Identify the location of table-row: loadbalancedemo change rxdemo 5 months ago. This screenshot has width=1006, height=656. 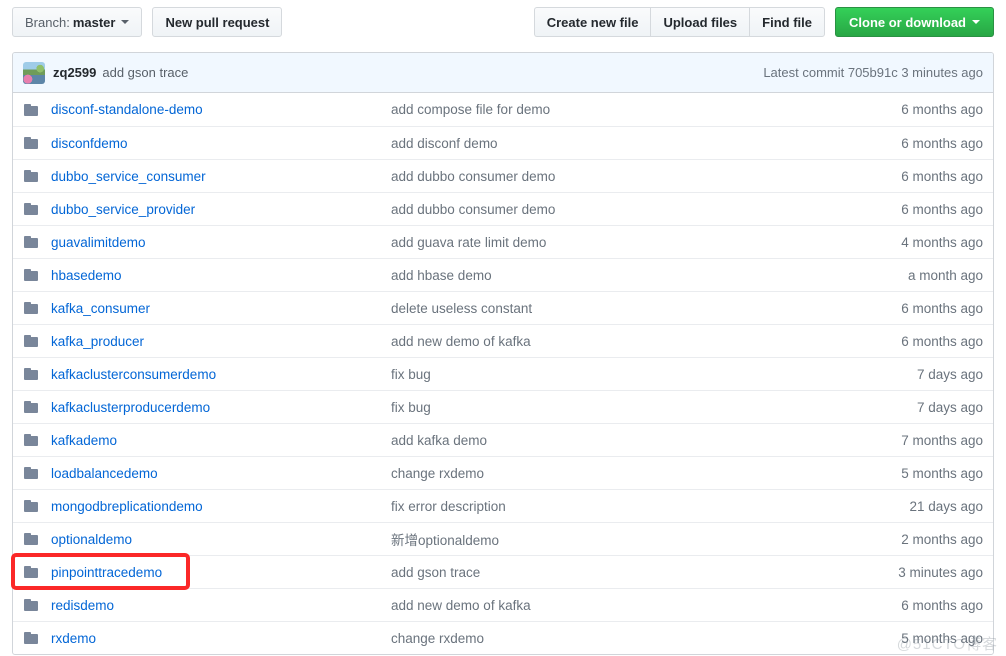
(503, 472).